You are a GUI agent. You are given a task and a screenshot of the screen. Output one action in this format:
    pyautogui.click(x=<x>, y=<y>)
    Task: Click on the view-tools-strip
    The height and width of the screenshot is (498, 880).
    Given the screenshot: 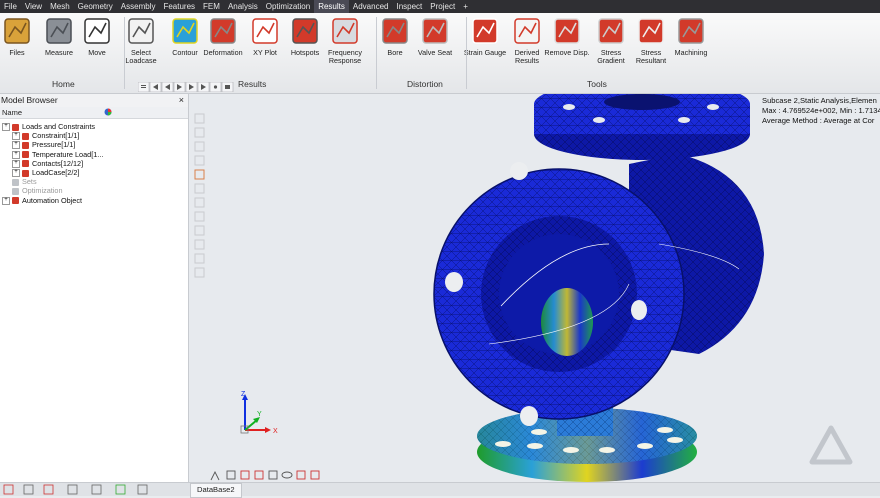 What is the action you would take?
    pyautogui.click(x=199, y=195)
    